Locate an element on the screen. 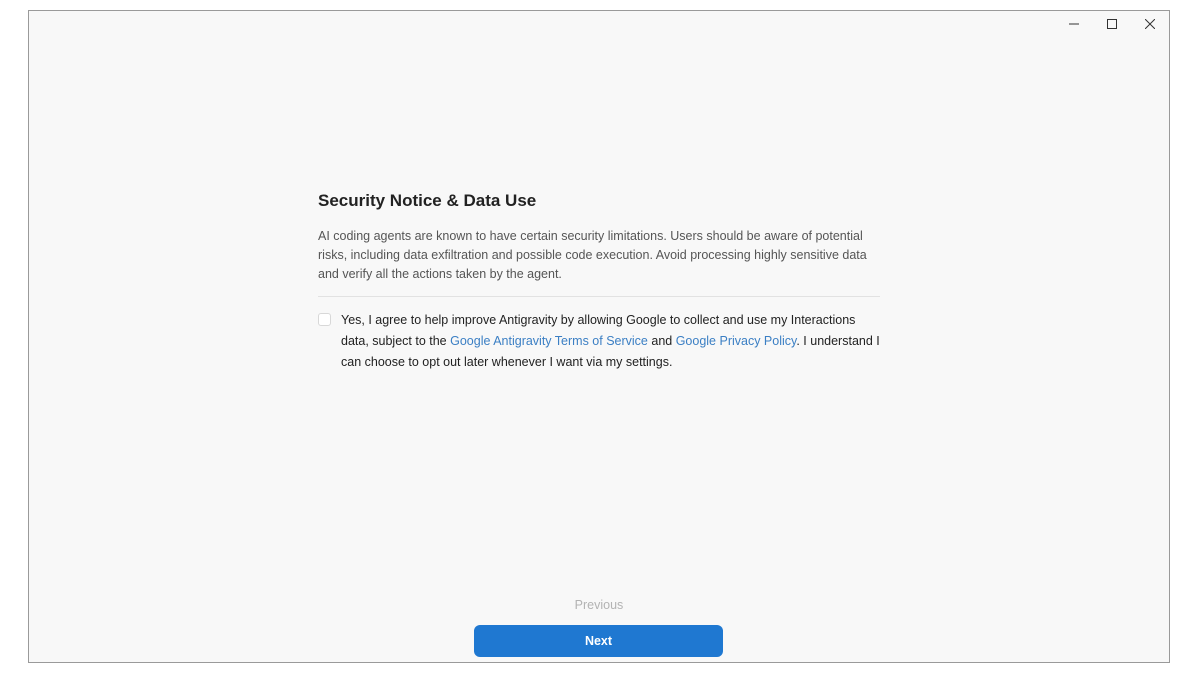  divider is located at coordinates (599, 296).